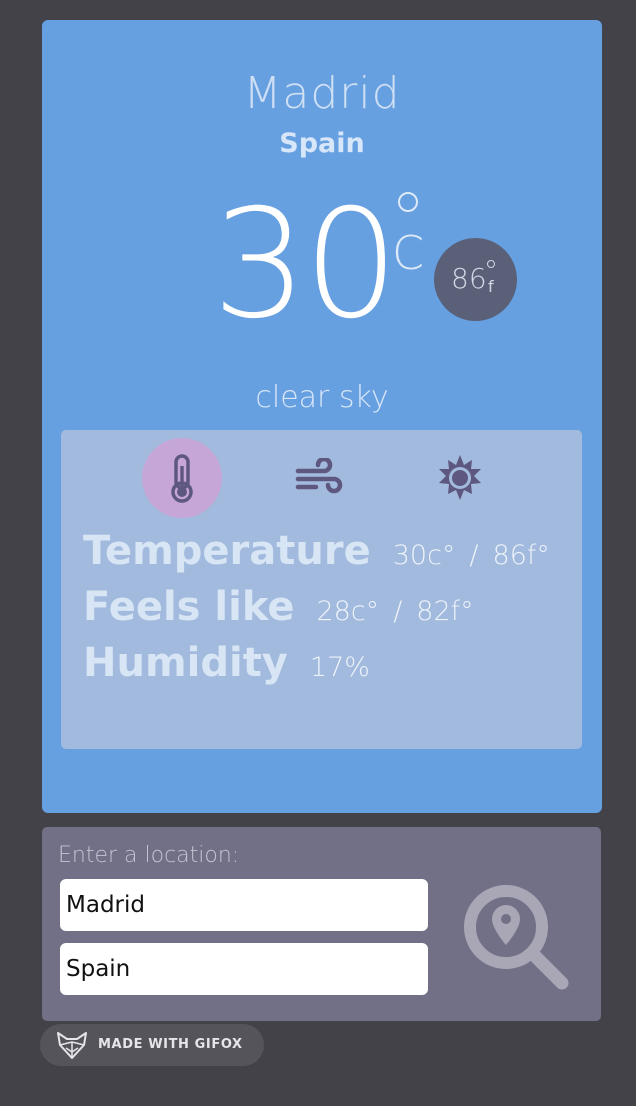  What do you see at coordinates (149, 855) in the screenshot?
I see `location-label: Enter a location:` at bounding box center [149, 855].